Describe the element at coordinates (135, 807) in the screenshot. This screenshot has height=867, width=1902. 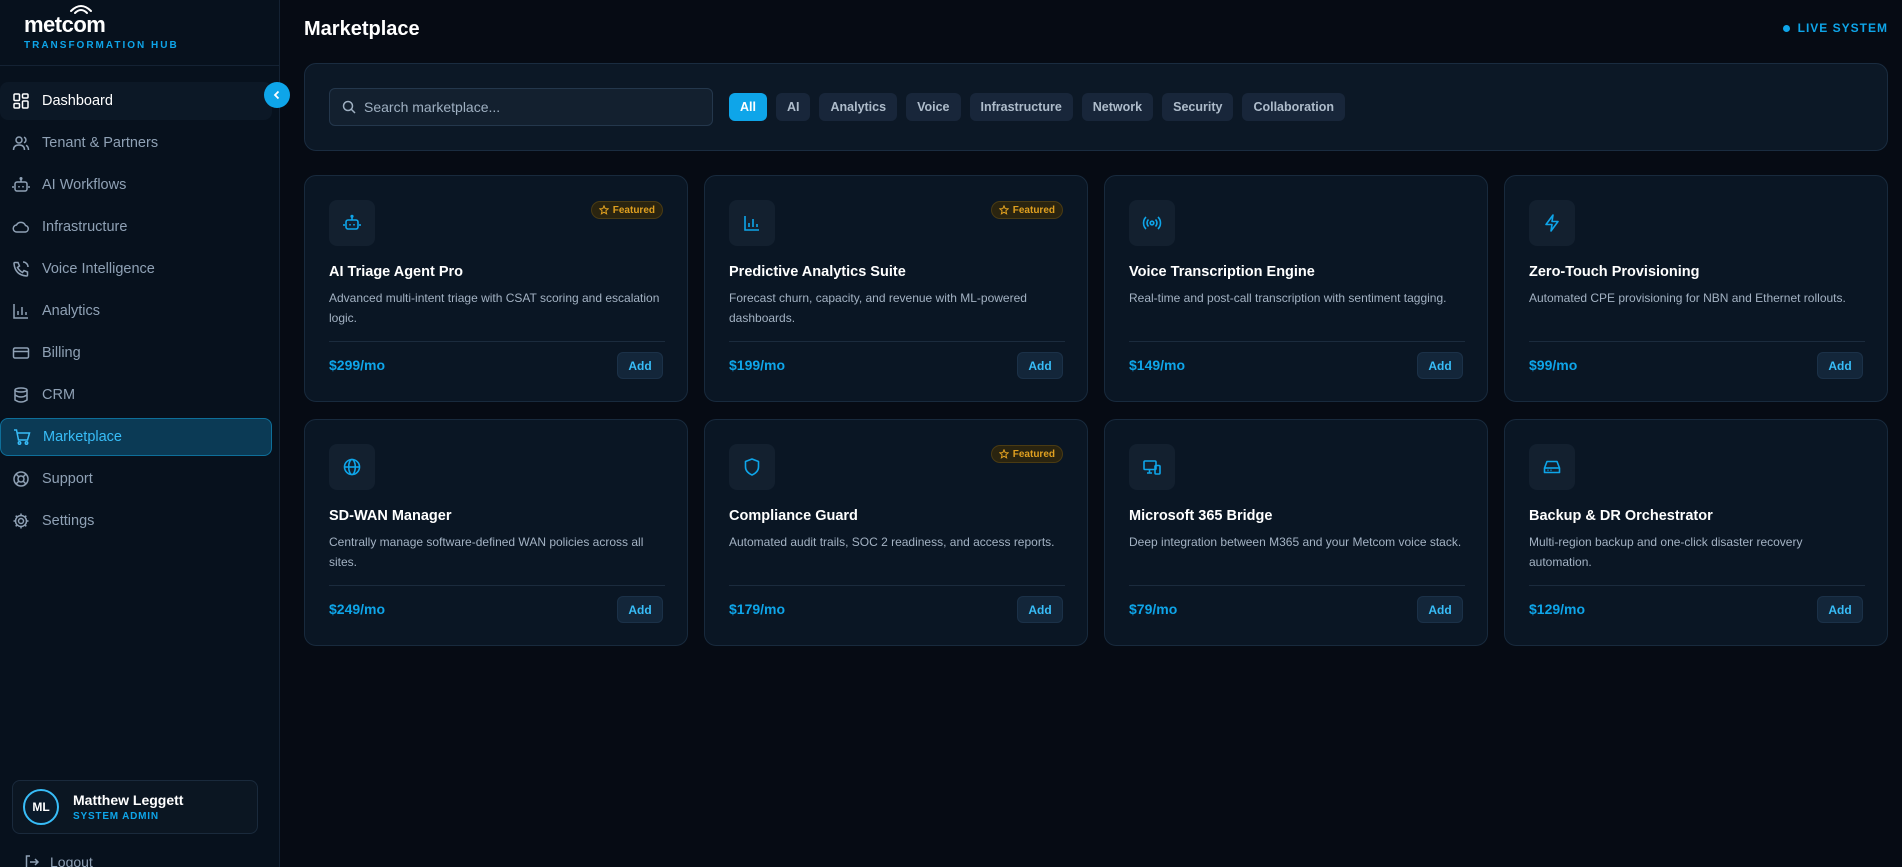
I see `user-card: ML Matthew Leggett SYSTEM ADMIN` at that location.